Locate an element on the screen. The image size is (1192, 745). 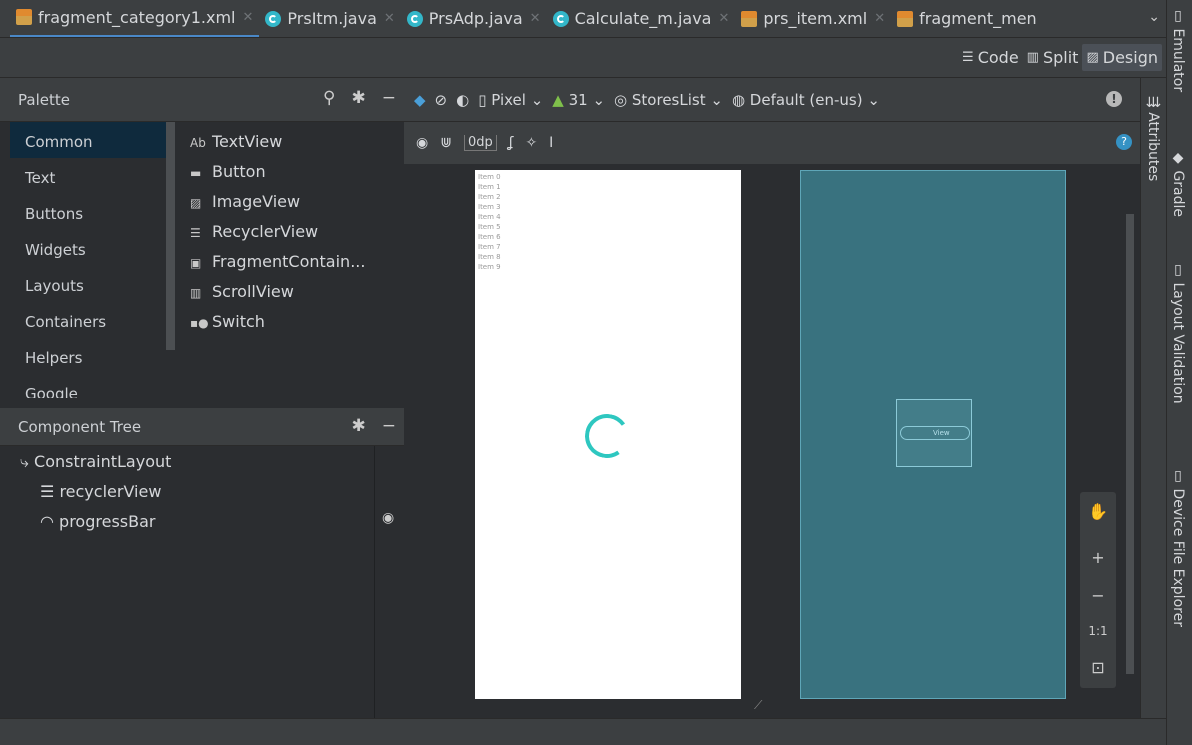
tree-item-label: progressBar is located at coordinates (107, 521).